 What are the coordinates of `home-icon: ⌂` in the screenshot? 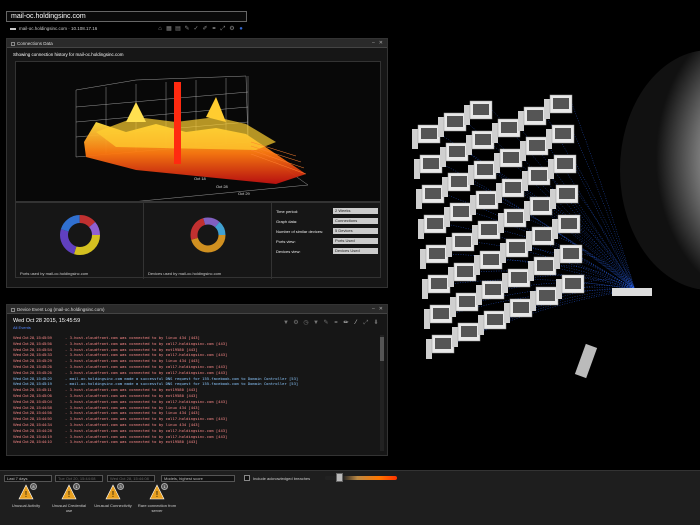 It's located at (160, 29).